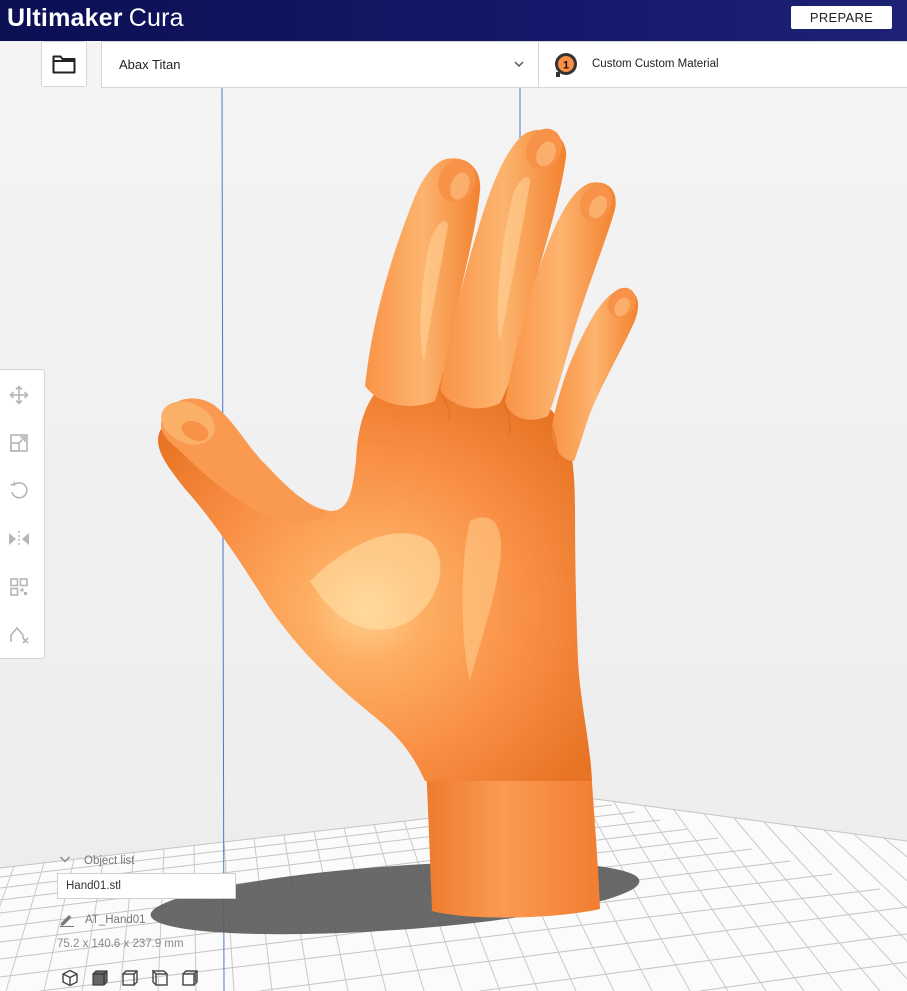 The height and width of the screenshot is (991, 907). What do you see at coordinates (146, 886) in the screenshot?
I see `object-list: Hand01.stl` at bounding box center [146, 886].